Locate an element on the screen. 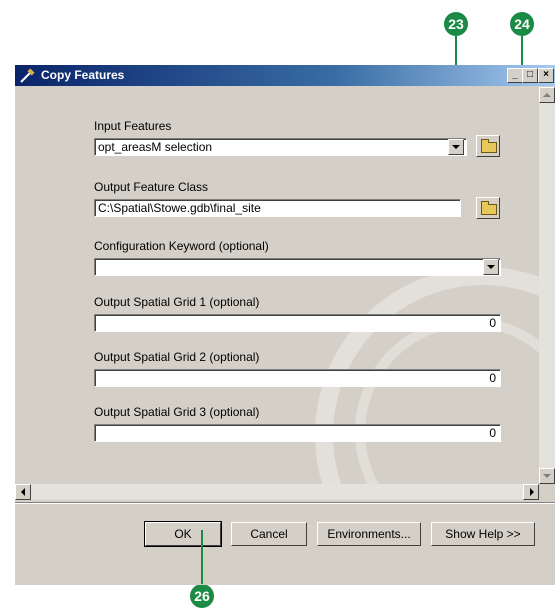 This screenshot has height=614, width=555. output-class-field: C:\Spatial\Stowe.gdb\final_site is located at coordinates (277, 208).